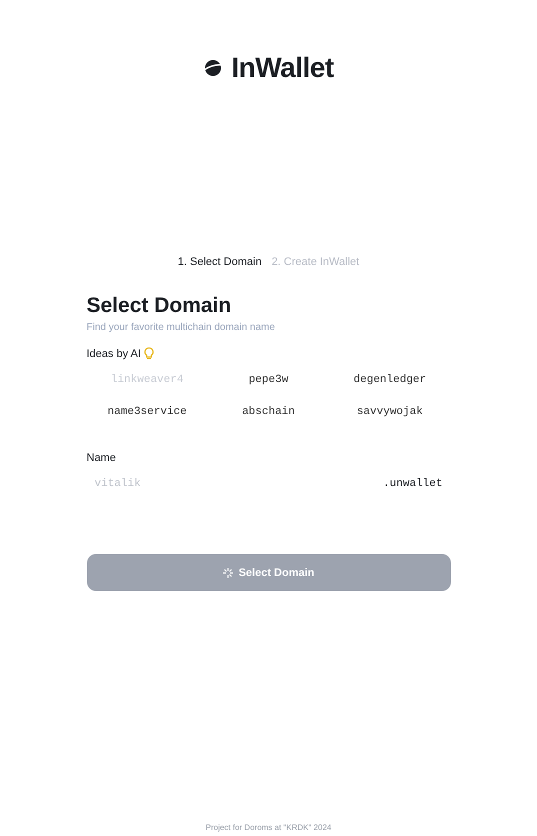  What do you see at coordinates (269, 412) in the screenshot?
I see `domain-suggestion: abschain` at bounding box center [269, 412].